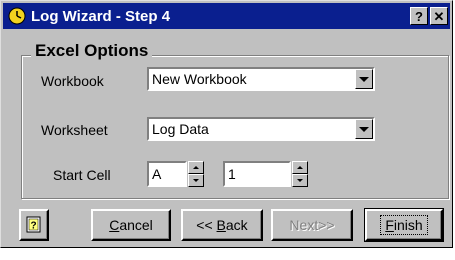 This screenshot has width=455, height=260. I want to click on worksheet-dropdown-button, so click(364, 129).